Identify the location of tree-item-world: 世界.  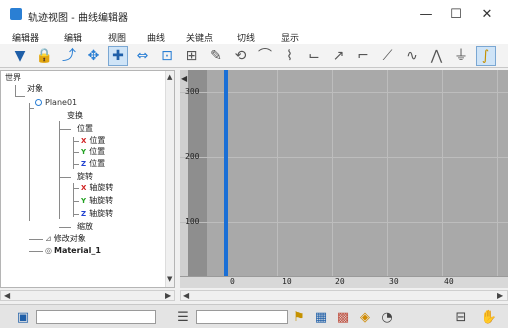
(13, 78).